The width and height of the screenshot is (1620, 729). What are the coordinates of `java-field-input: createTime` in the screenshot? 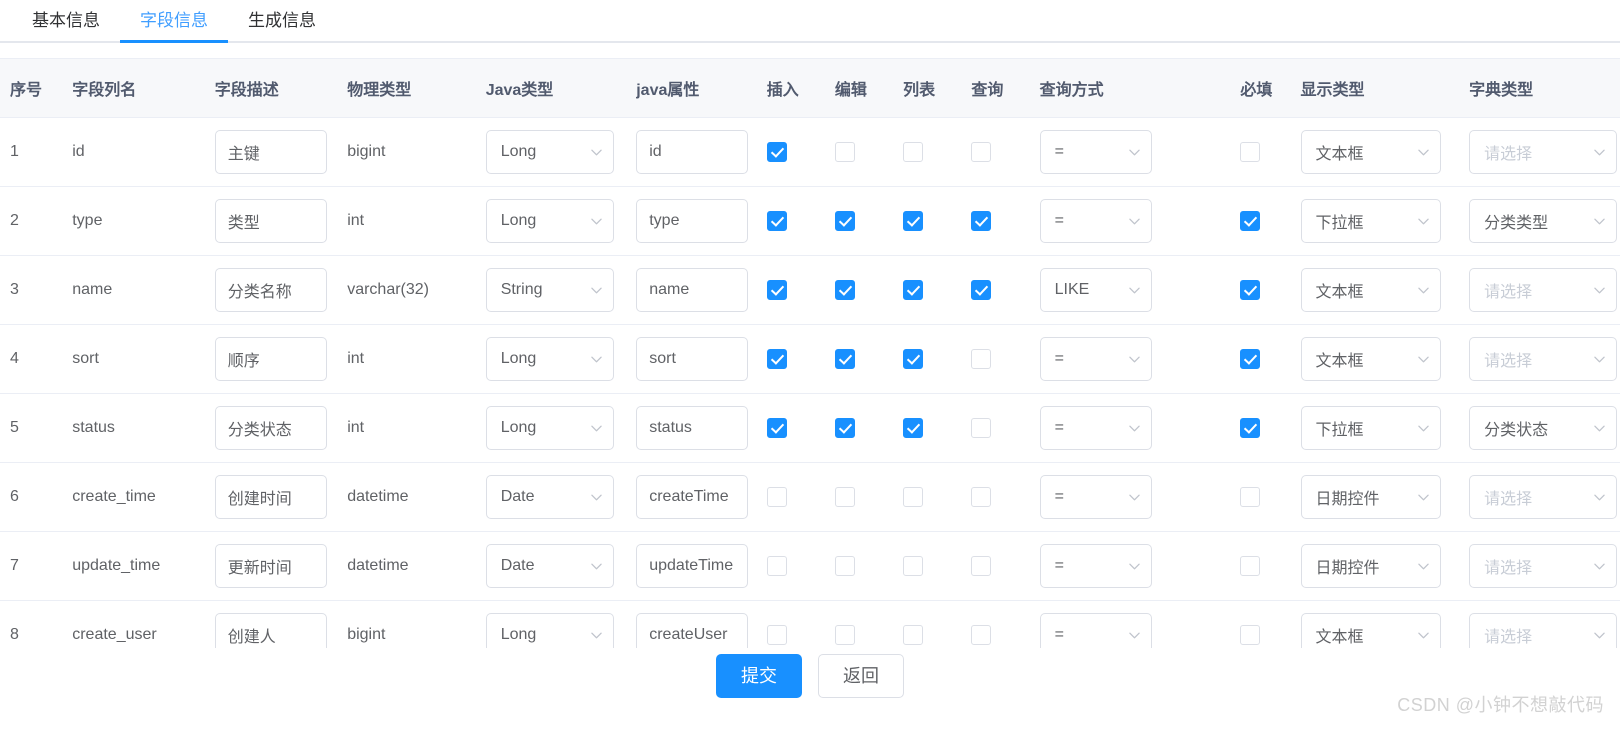 It's located at (692, 496).